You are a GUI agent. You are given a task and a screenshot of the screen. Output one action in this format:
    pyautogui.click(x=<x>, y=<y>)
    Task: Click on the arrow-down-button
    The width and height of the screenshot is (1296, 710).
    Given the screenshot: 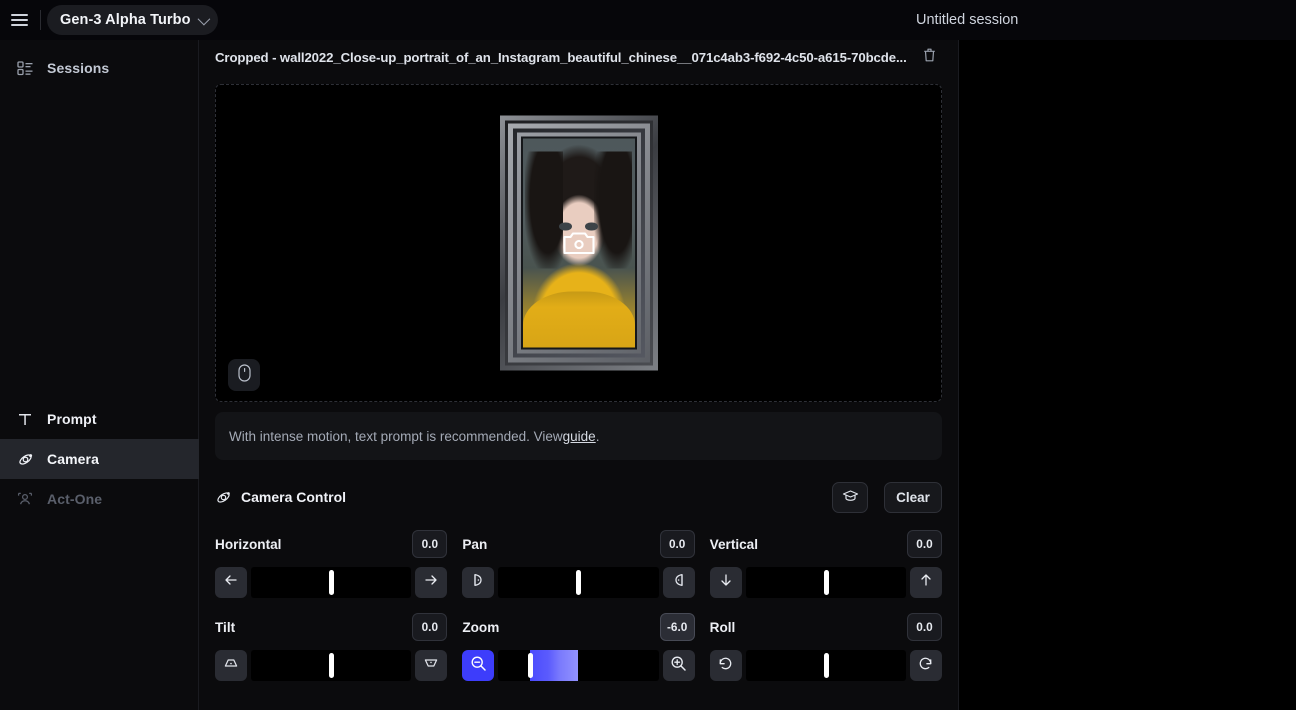 What is the action you would take?
    pyautogui.click(x=725, y=582)
    